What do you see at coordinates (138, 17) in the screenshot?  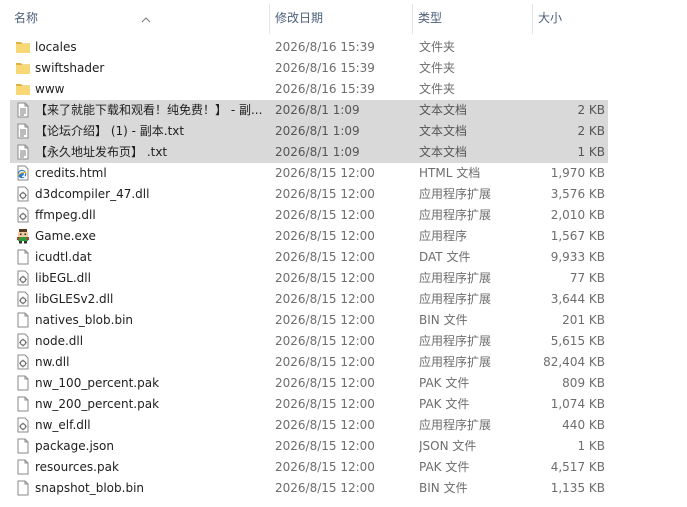 I see `column-header-name: 名称` at bounding box center [138, 17].